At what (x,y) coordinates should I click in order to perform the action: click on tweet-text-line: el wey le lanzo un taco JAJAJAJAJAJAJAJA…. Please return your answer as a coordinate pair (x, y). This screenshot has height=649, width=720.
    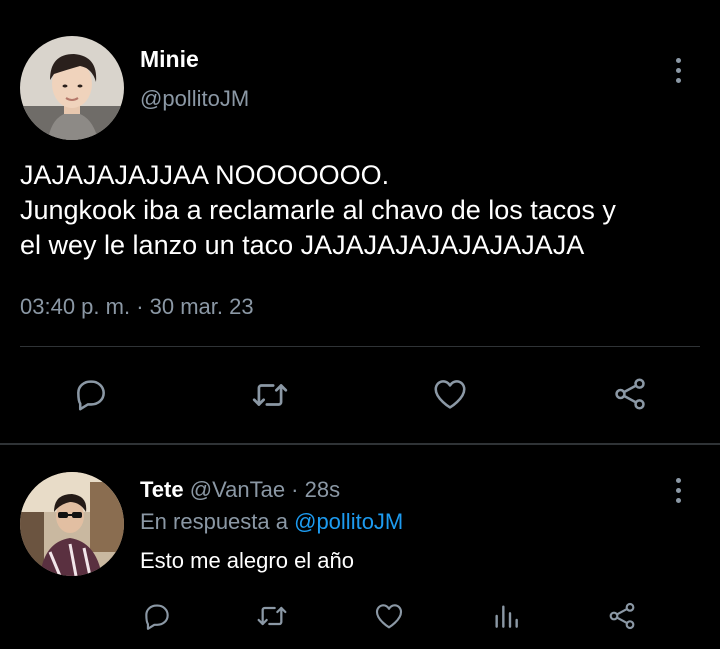
    Looking at the image, I should click on (302, 245).